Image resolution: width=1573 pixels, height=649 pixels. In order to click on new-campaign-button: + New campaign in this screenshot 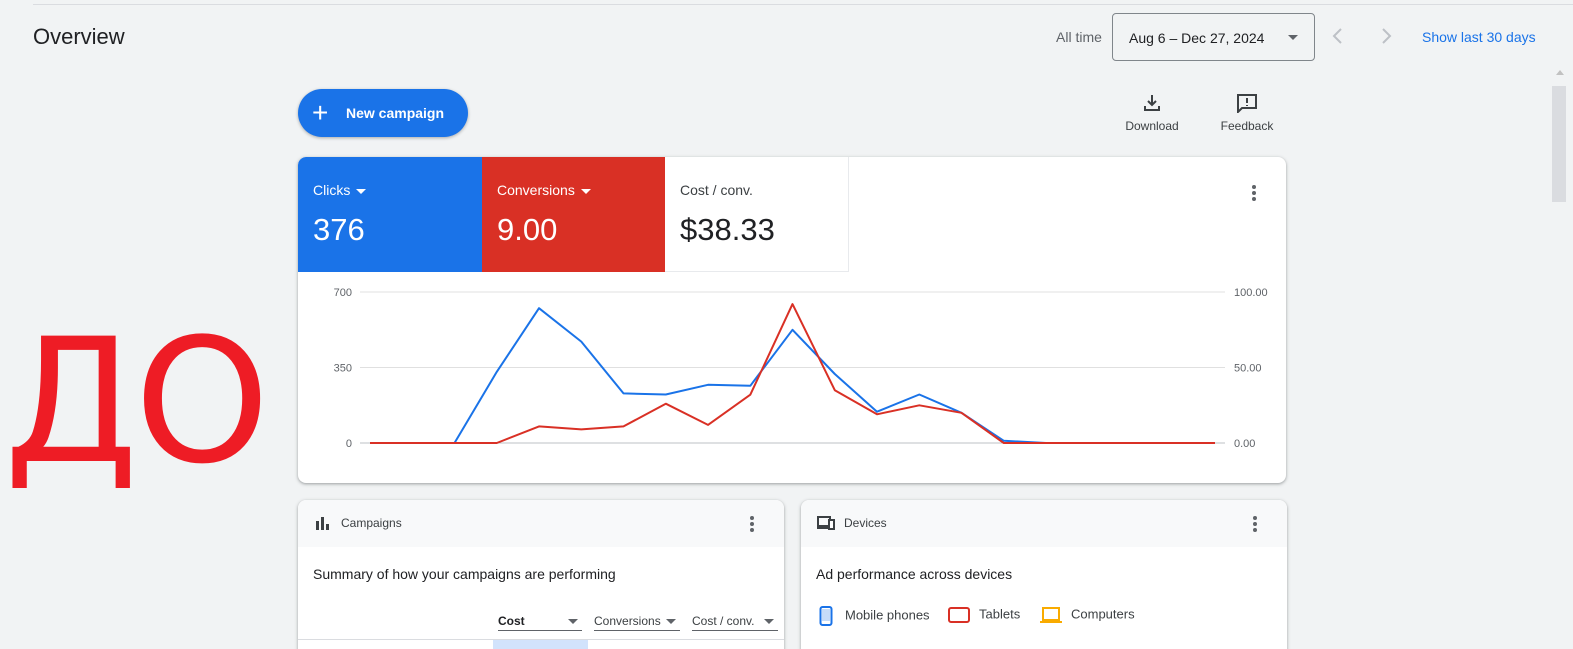, I will do `click(383, 113)`.